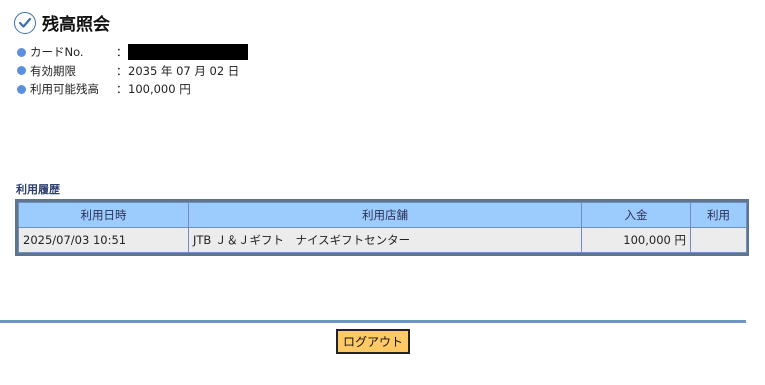 Image resolution: width=765 pixels, height=385 pixels. I want to click on expiry-label: 有効期限, so click(53, 70).